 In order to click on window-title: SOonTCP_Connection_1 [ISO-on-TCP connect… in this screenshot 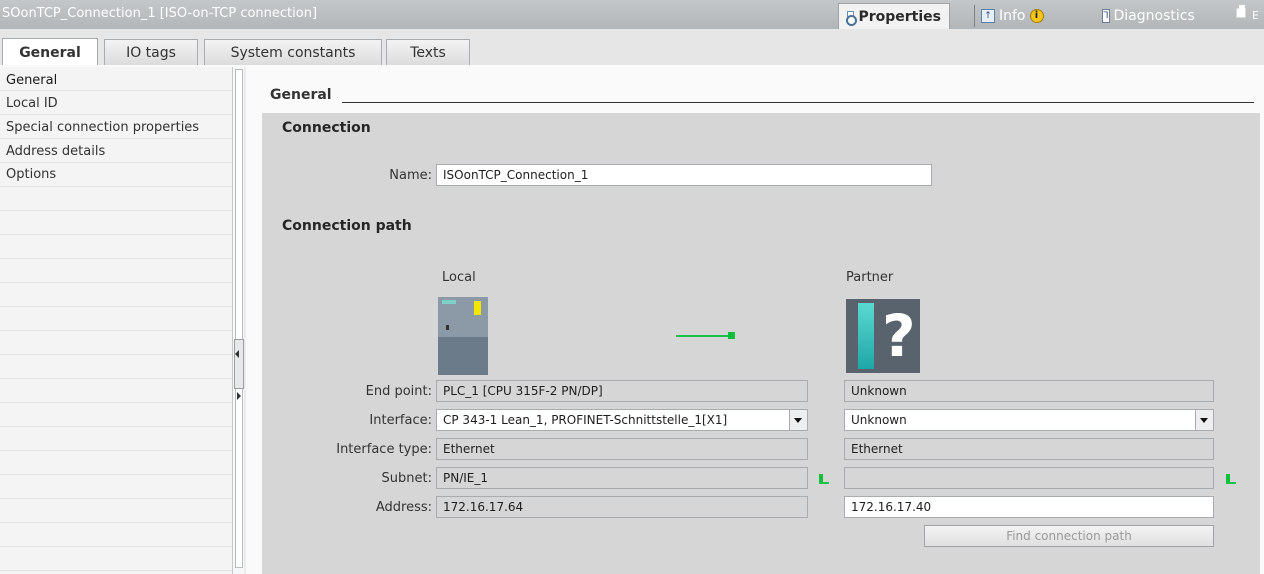, I will do `click(160, 13)`.